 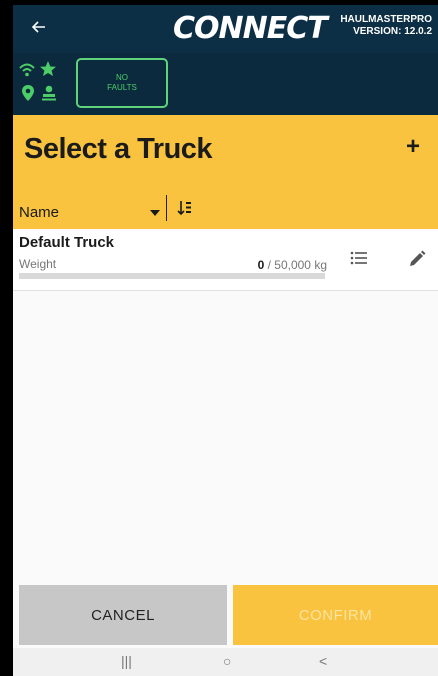 I want to click on top-app-bar: CONNECT HAULMASTERPRO VERSION: 12.0.2, so click(x=225, y=29).